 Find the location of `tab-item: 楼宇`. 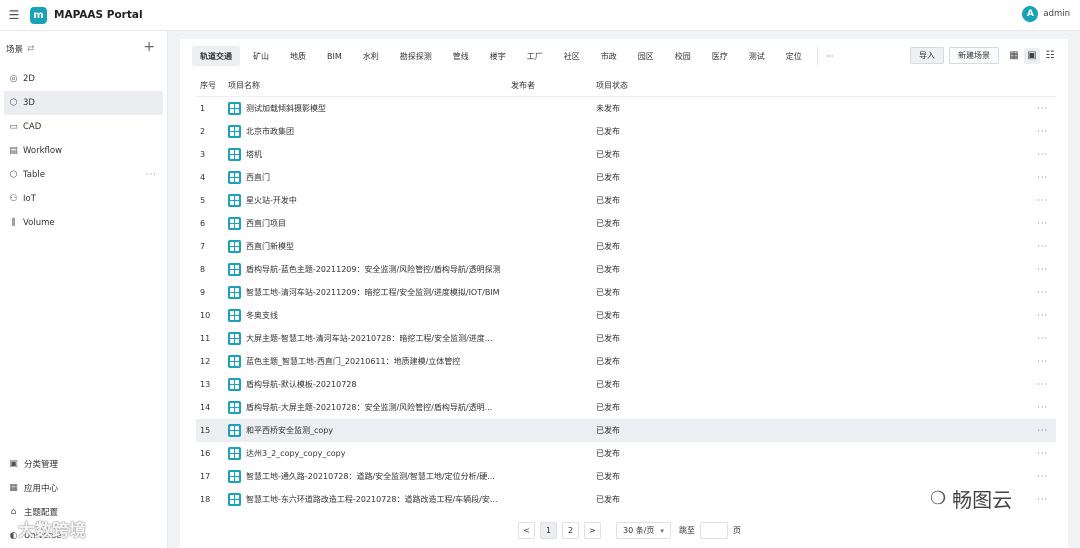

tab-item: 楼宇 is located at coordinates (498, 56).